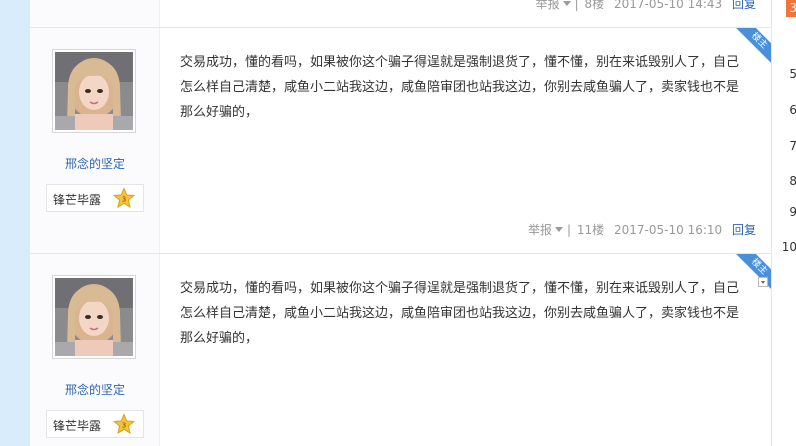 The height and width of the screenshot is (446, 796). Describe the element at coordinates (784, 212) in the screenshot. I see `page-link-9: 9` at that location.